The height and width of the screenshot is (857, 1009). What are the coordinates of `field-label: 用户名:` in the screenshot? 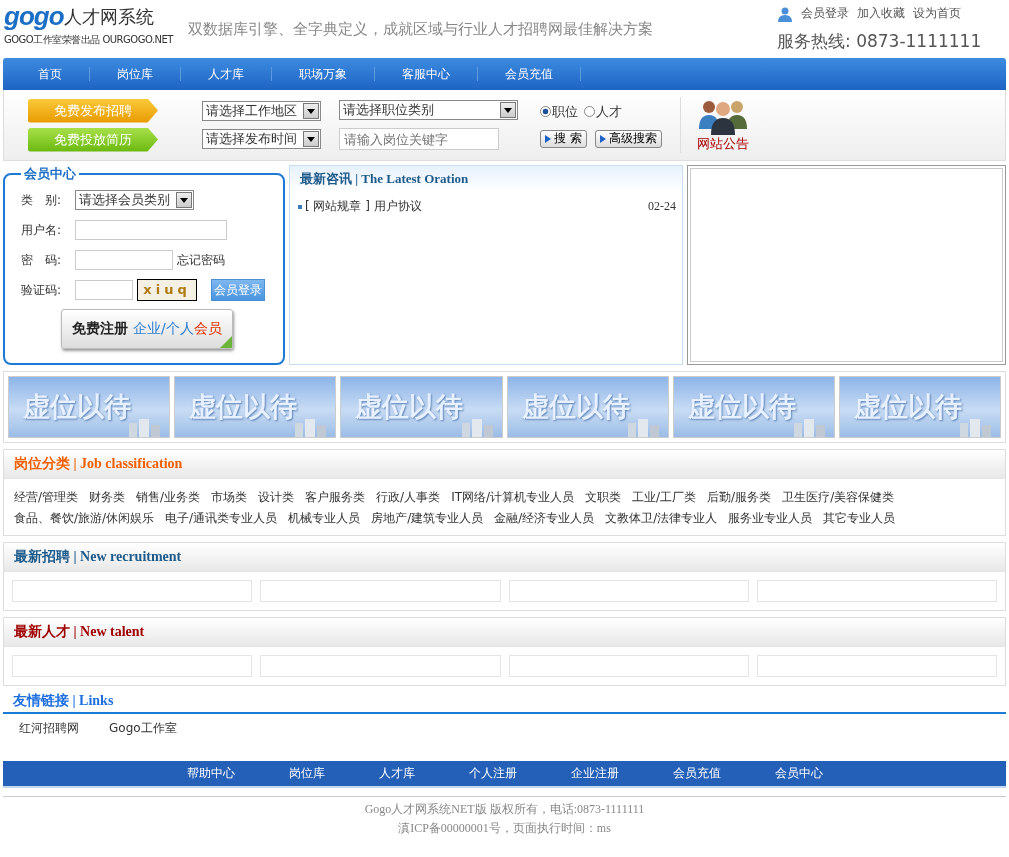 It's located at (42, 230).